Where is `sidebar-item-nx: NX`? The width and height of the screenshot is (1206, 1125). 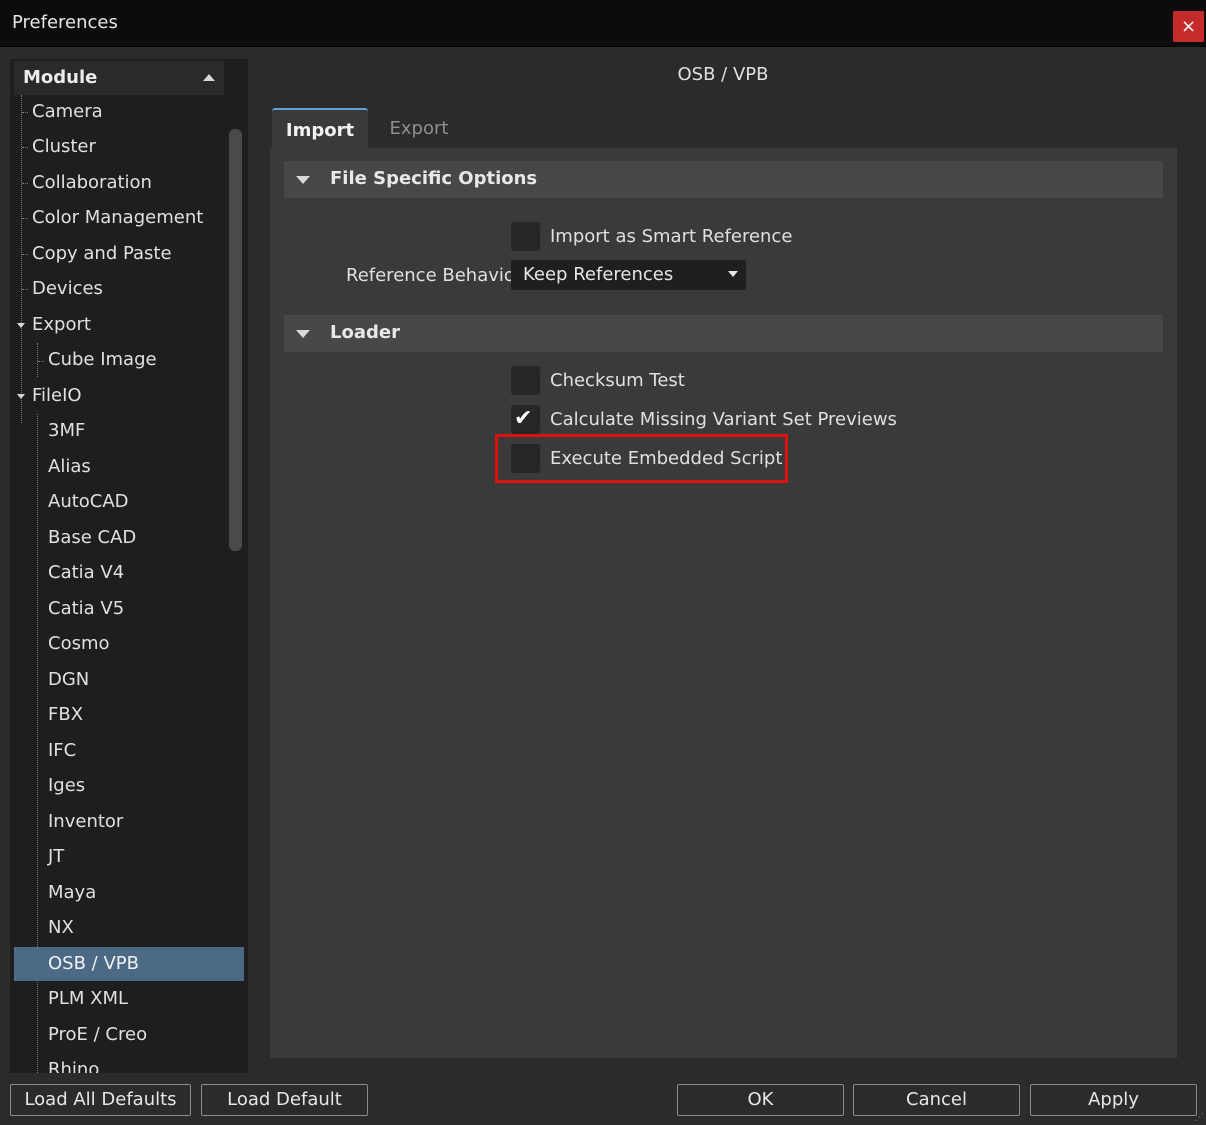
sidebar-item-nx: NX is located at coordinates (61, 928).